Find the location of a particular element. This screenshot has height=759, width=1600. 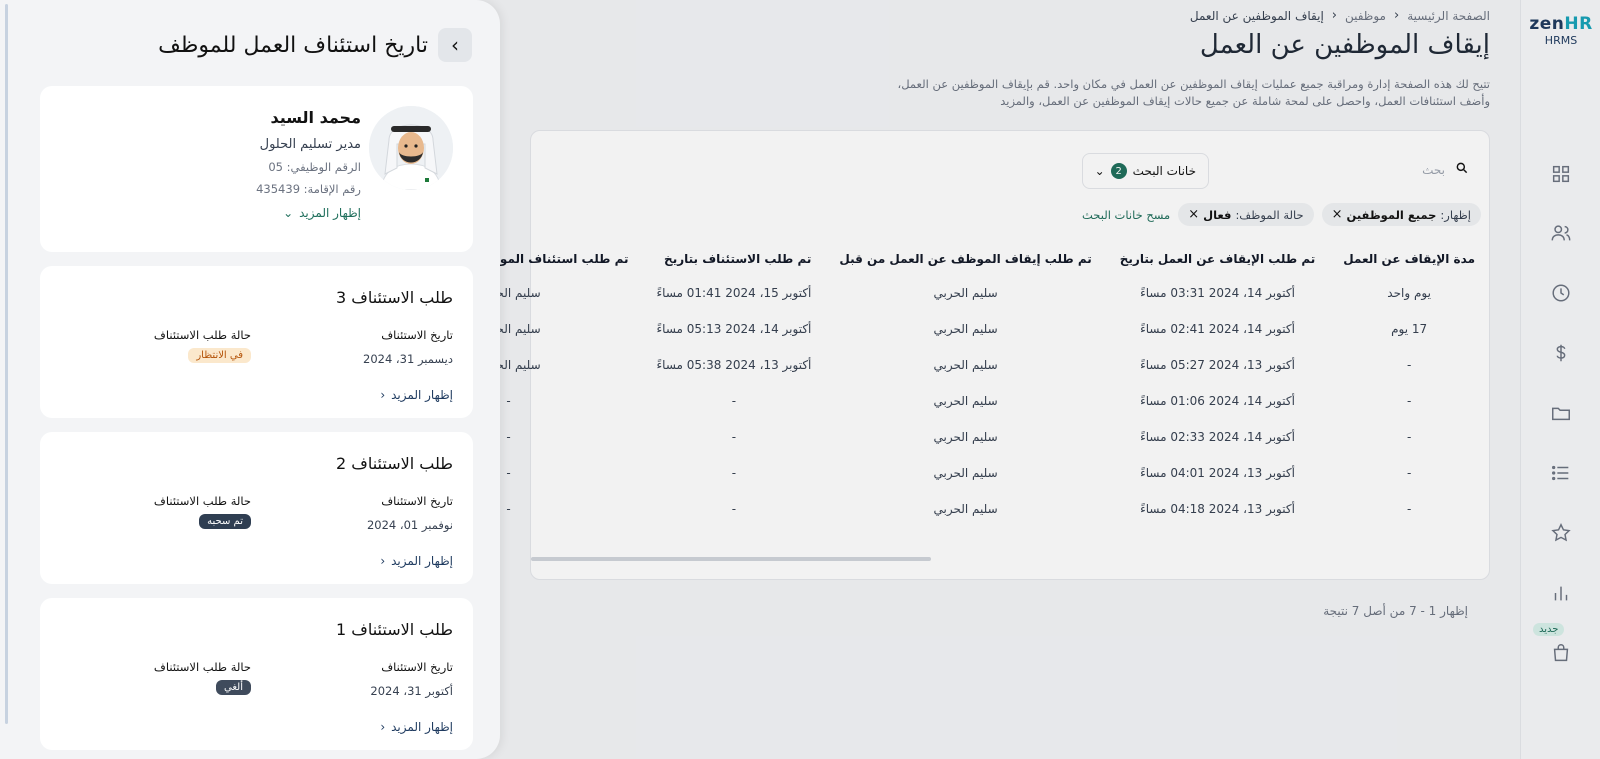

request-date: تاريخ الاستئناف ديسمبر 31، 2024 is located at coordinates (408, 347).